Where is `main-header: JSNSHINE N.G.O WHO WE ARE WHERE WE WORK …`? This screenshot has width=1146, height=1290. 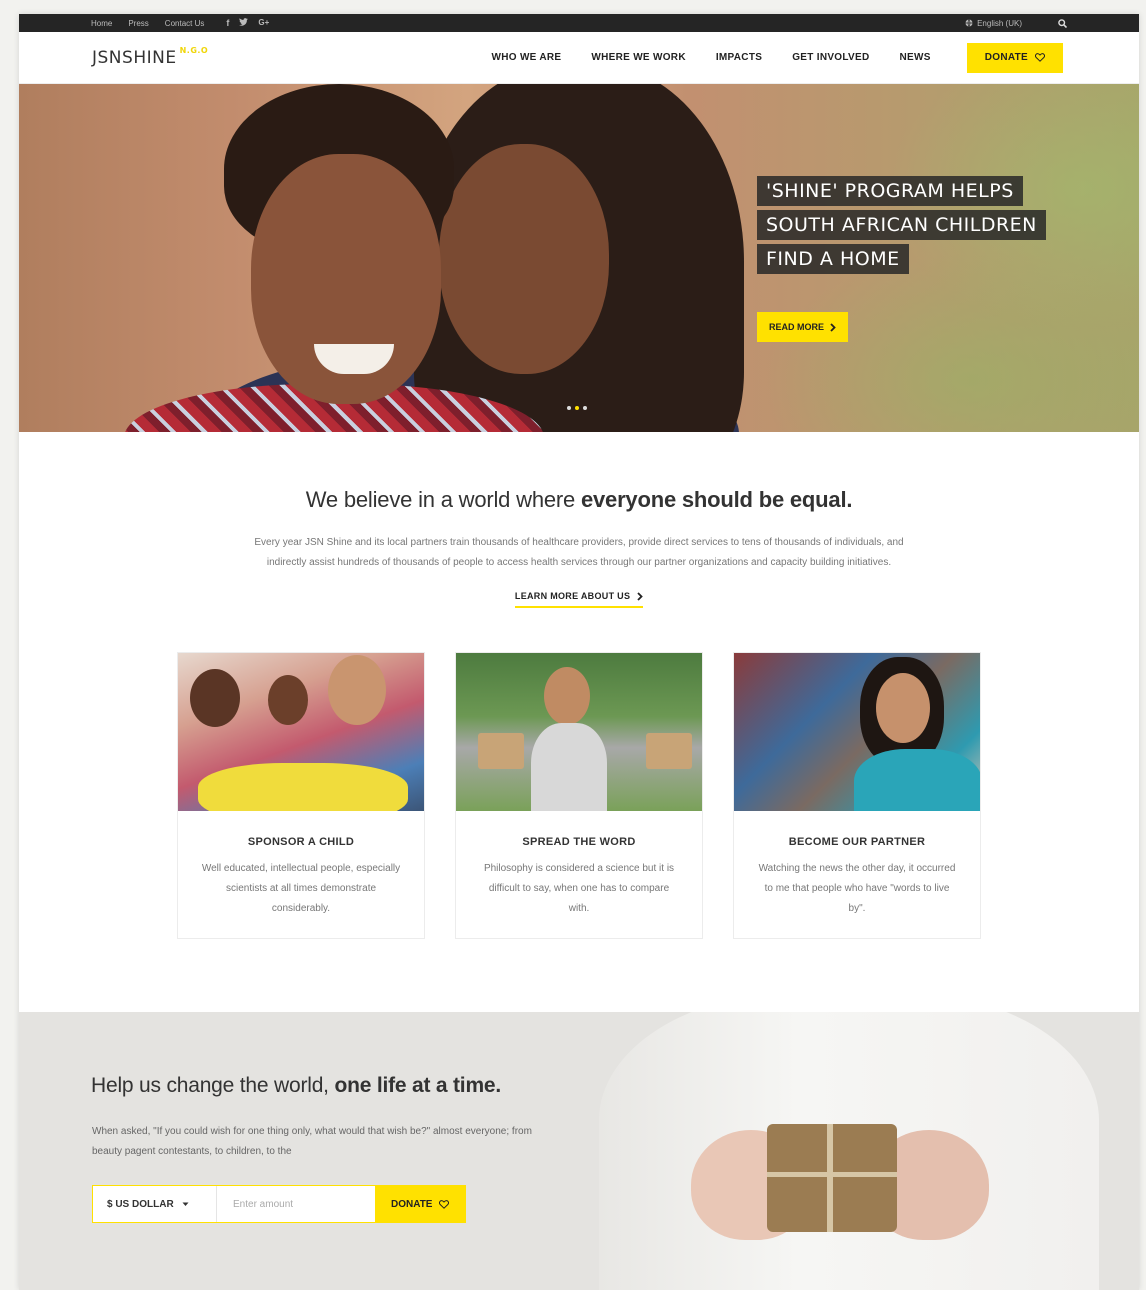
main-header: JSNSHINE N.G.O WHO WE ARE WHERE WE WORK … is located at coordinates (579, 58).